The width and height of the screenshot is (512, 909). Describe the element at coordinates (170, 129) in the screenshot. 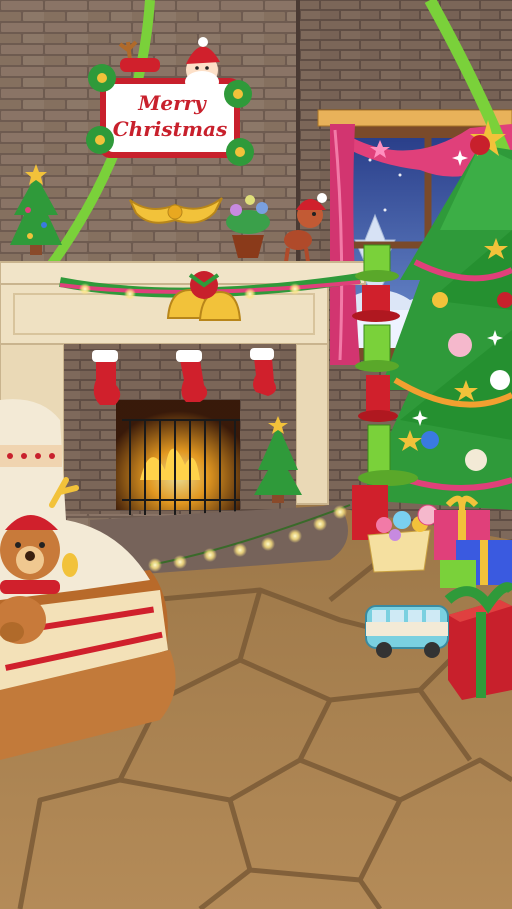

I see `sign-line-2: Christmas` at that location.